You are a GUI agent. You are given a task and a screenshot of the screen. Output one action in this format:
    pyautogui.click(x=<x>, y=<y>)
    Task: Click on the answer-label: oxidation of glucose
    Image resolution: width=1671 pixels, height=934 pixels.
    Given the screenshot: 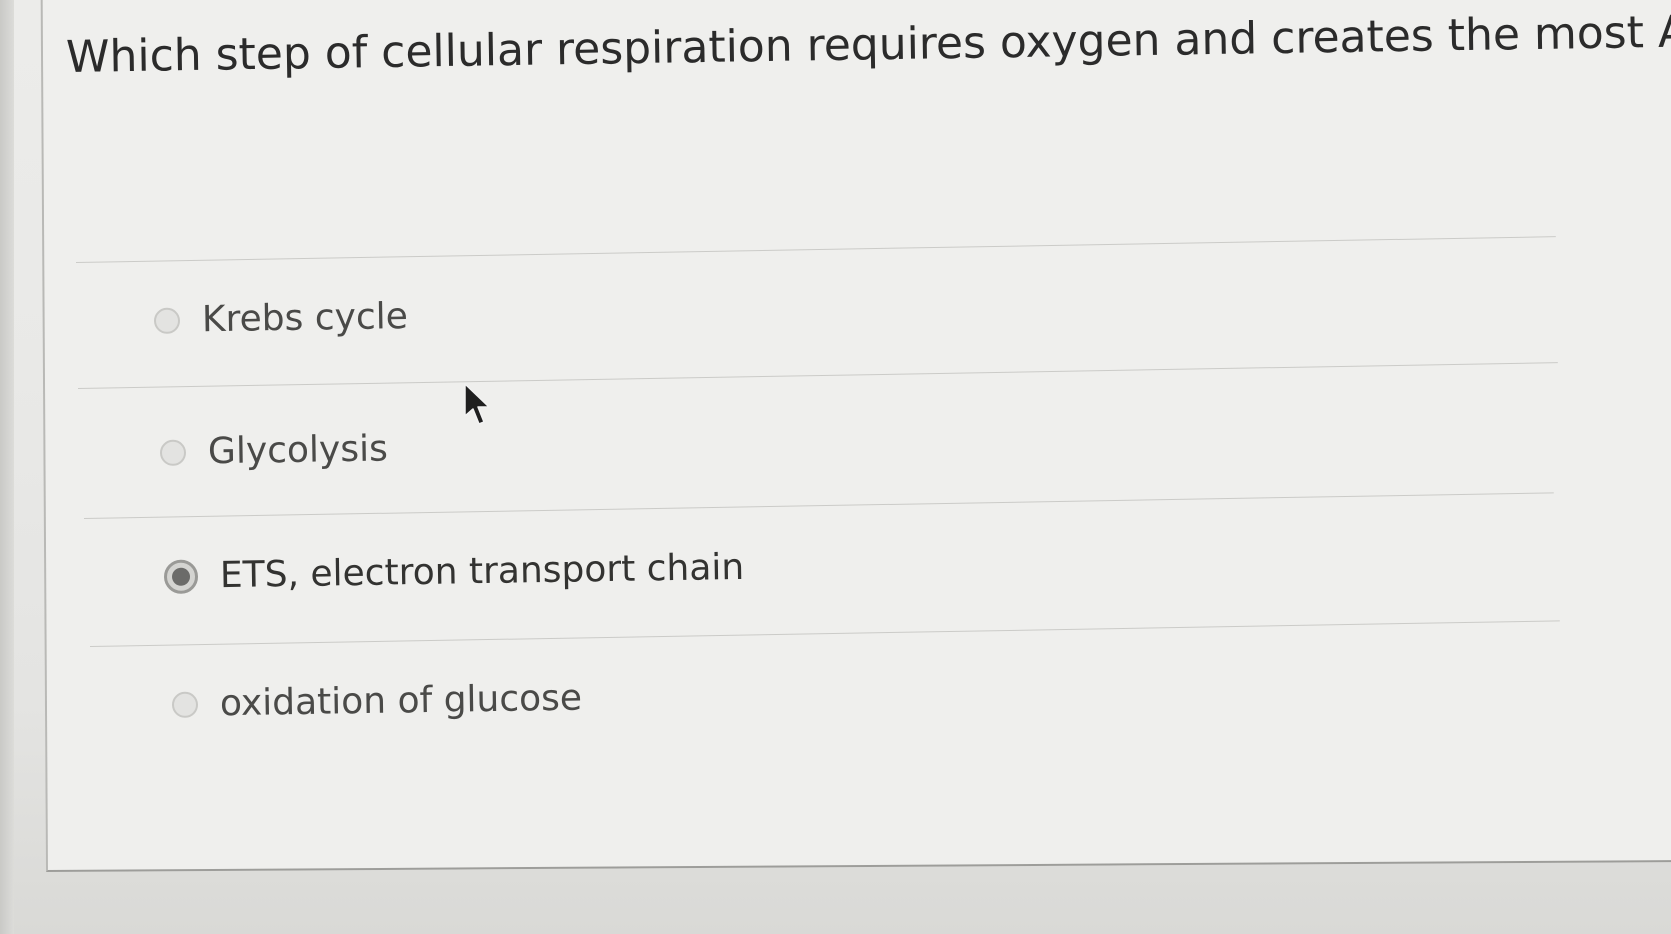 What is the action you would take?
    pyautogui.click(x=401, y=701)
    